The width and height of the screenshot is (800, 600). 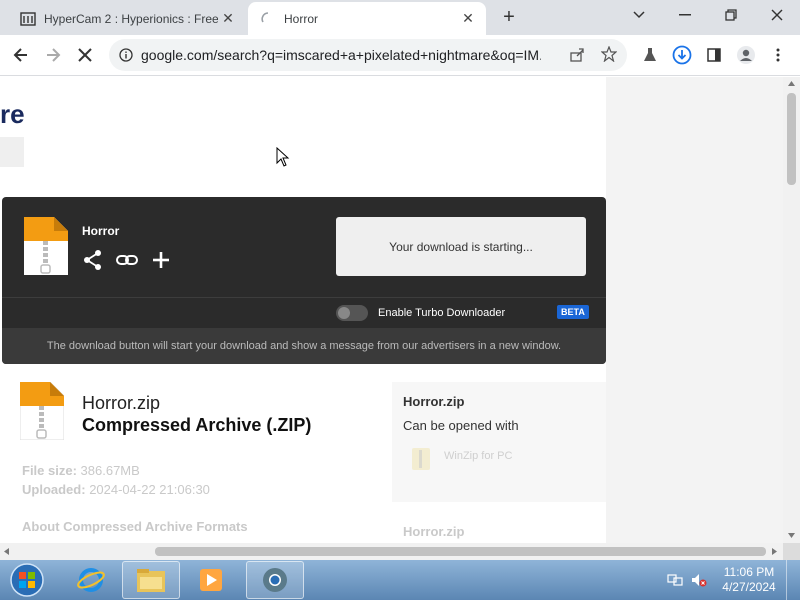 I want to click on side-panel-icon, so click(x=714, y=55).